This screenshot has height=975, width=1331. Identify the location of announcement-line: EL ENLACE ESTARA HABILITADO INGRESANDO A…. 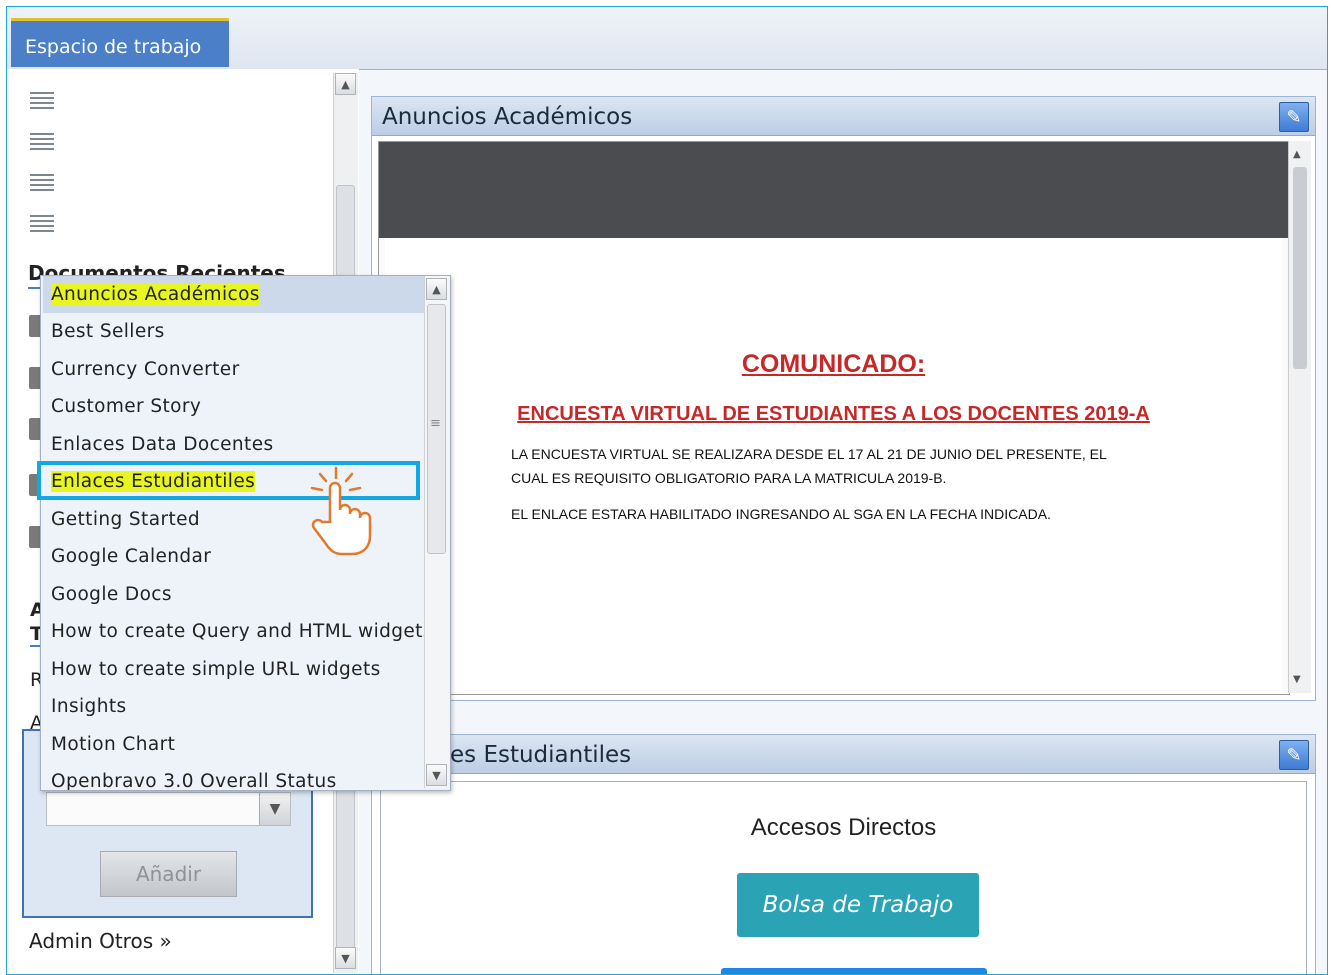
(781, 514).